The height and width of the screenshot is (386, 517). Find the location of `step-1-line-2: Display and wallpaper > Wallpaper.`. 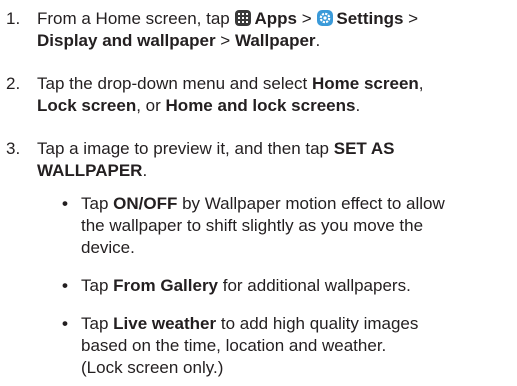

step-1-line-2: Display and wallpaper > Wallpaper. is located at coordinates (275, 41).